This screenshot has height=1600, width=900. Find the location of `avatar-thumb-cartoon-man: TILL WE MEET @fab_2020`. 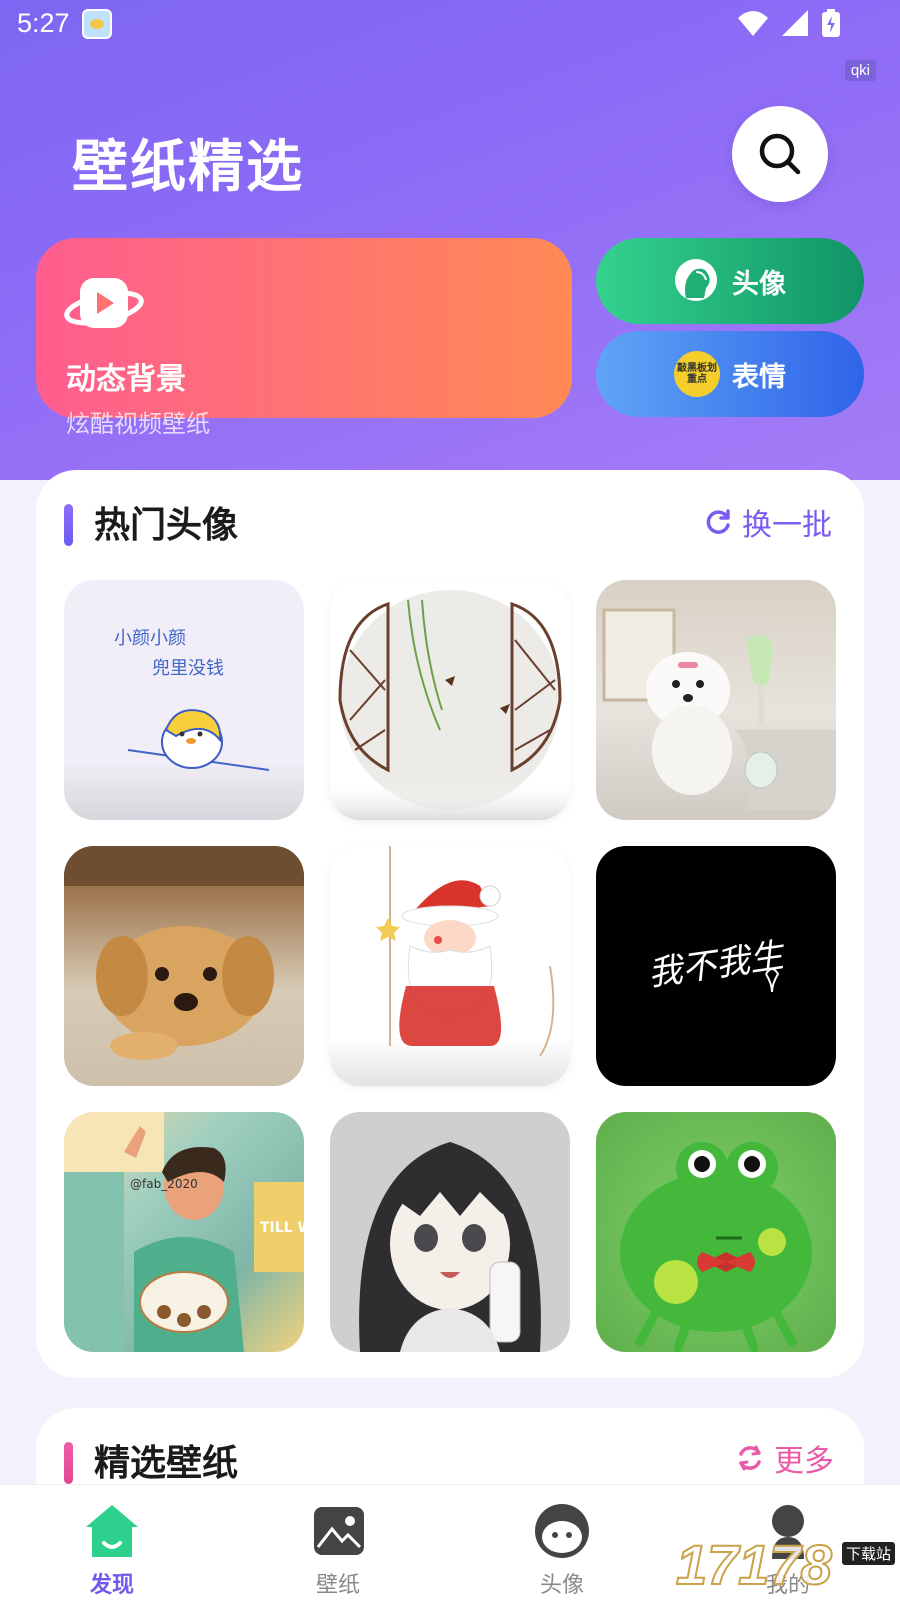

avatar-thumb-cartoon-man: TILL WE MEET @fab_2020 is located at coordinates (184, 1232).